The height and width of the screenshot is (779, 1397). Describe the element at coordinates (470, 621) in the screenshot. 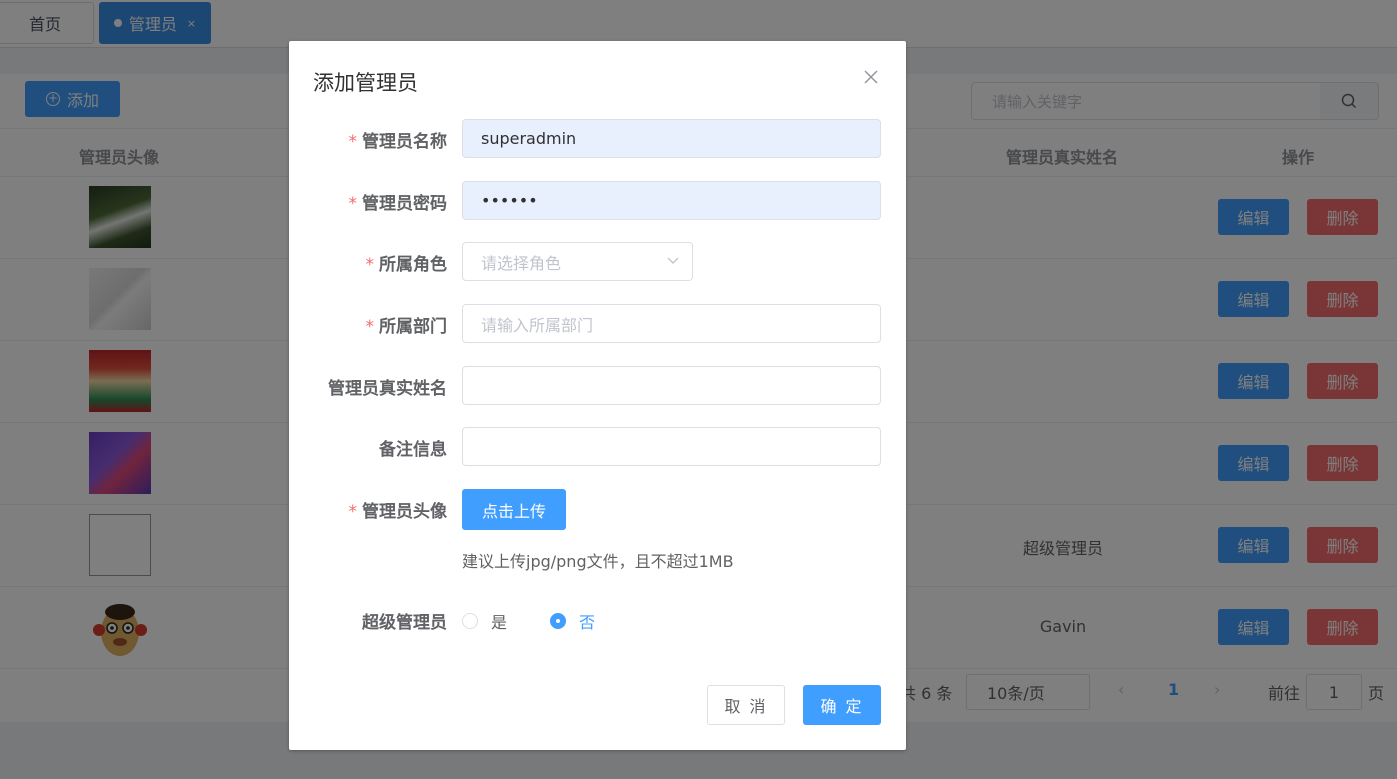

I see `radio-circle` at that location.